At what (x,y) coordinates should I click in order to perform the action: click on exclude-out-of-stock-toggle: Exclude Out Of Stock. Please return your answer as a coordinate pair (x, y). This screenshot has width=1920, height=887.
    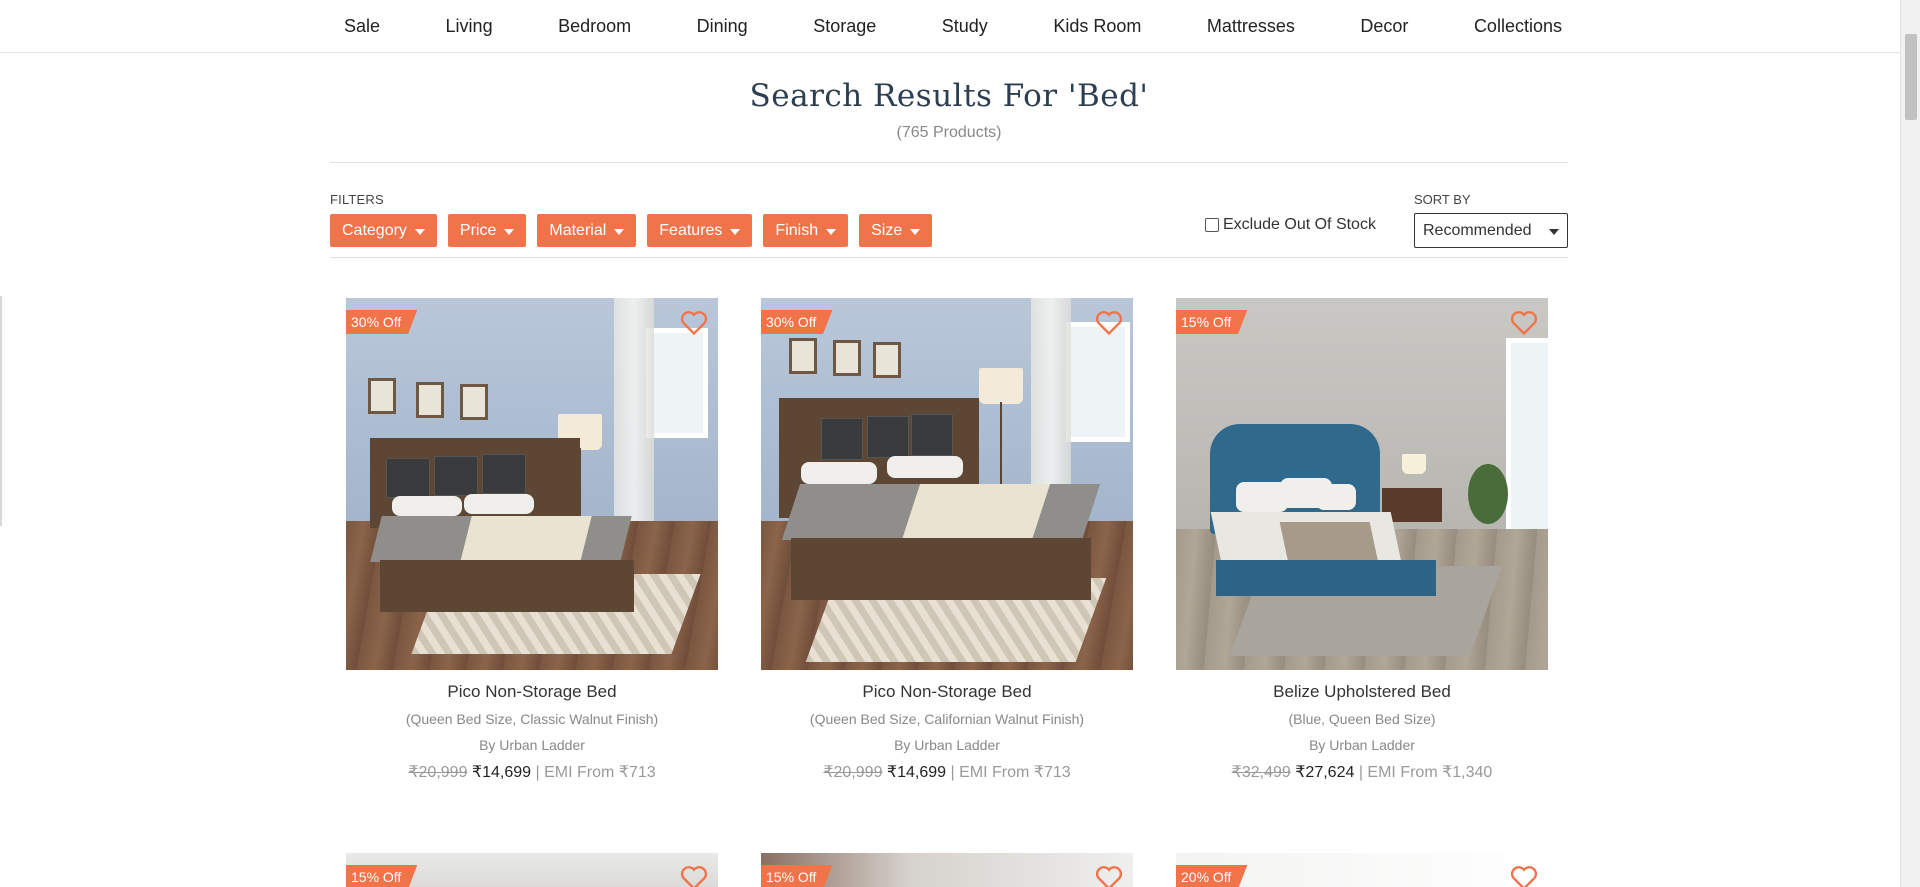
    Looking at the image, I should click on (1290, 225).